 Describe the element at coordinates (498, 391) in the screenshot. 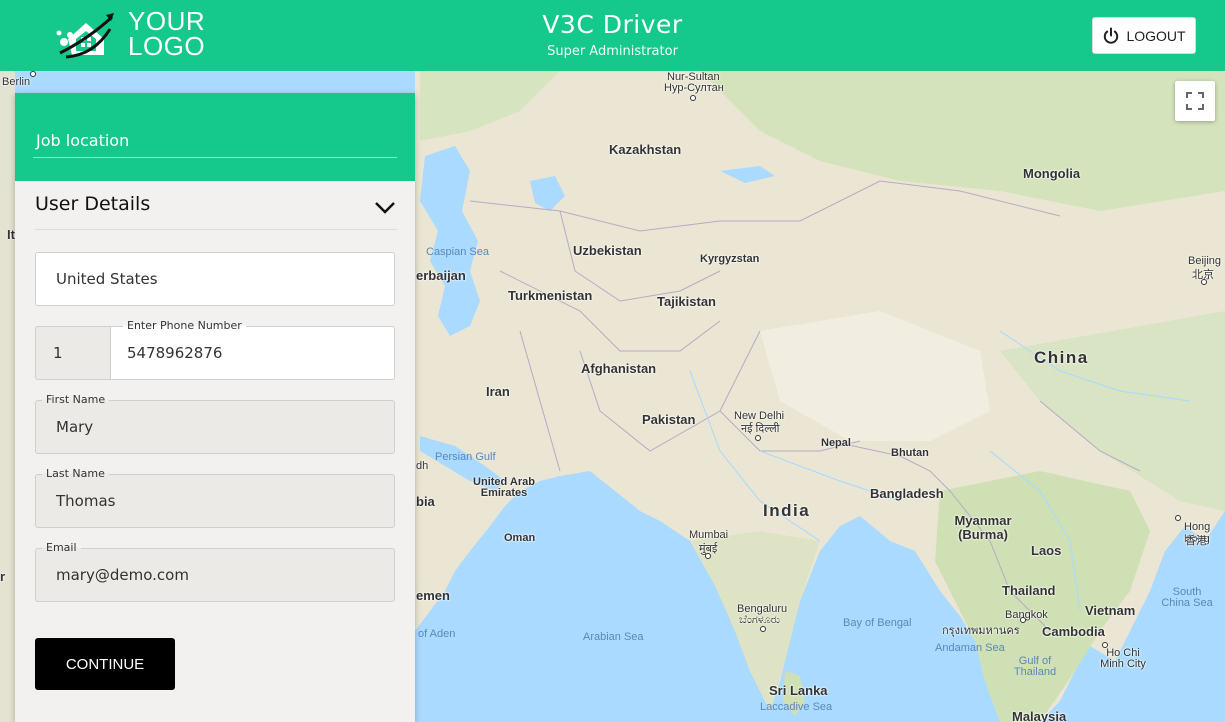

I see `map-label-iran: Iran` at that location.